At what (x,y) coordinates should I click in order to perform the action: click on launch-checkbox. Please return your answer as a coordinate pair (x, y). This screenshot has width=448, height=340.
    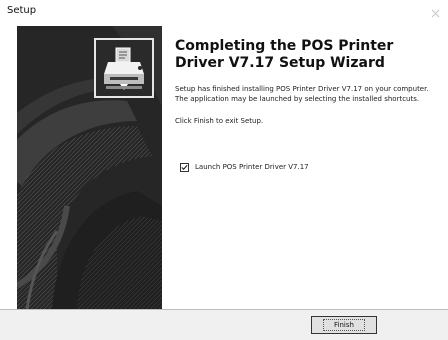
    Looking at the image, I should click on (184, 167).